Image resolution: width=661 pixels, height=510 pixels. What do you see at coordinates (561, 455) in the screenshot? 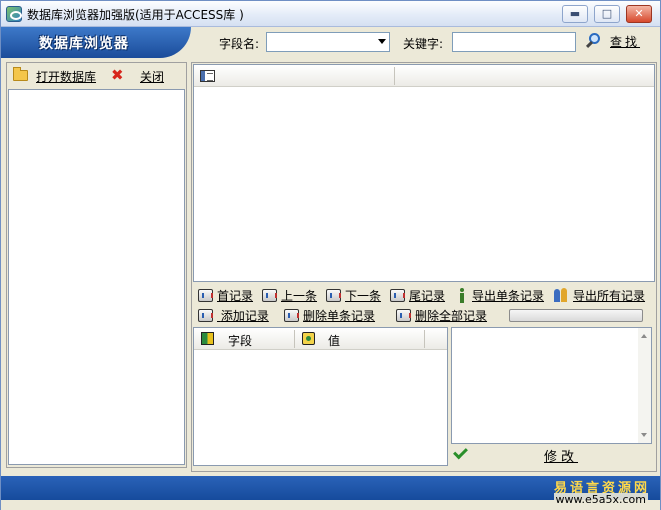
I see `modify-button: 修改` at bounding box center [561, 455].